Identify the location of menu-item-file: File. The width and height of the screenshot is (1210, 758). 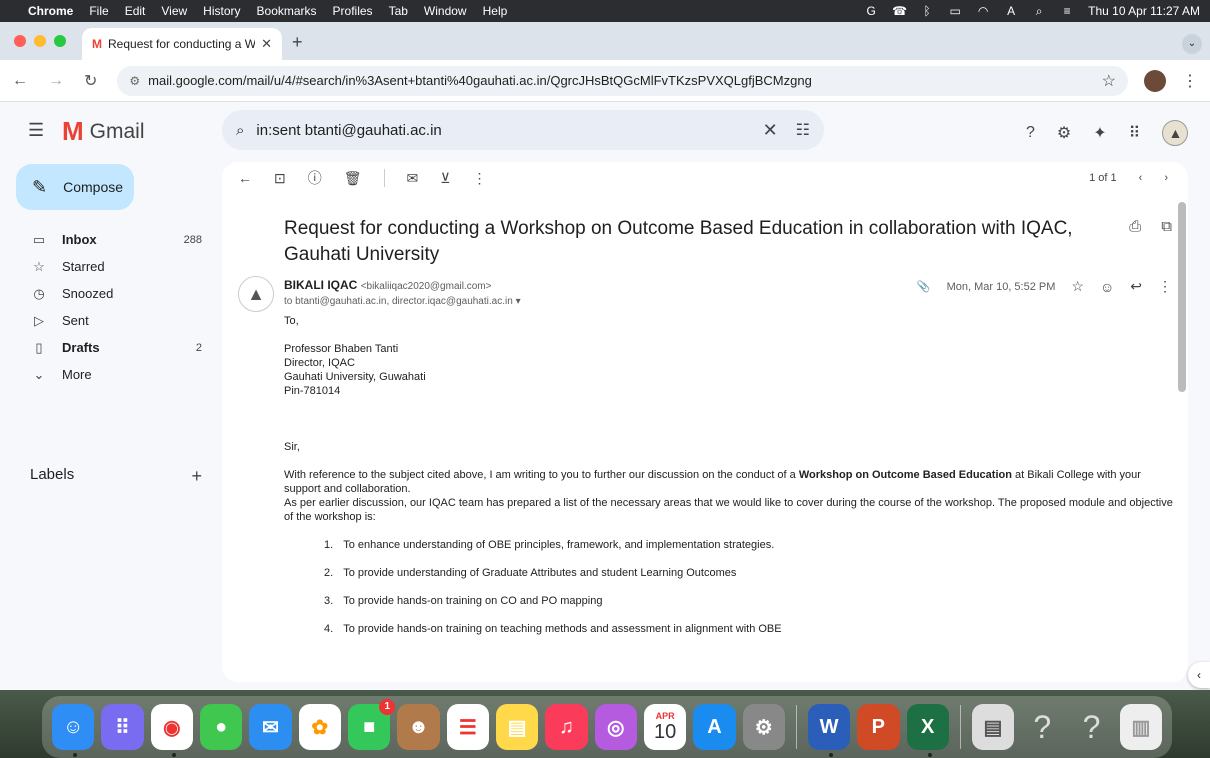
(98, 11).